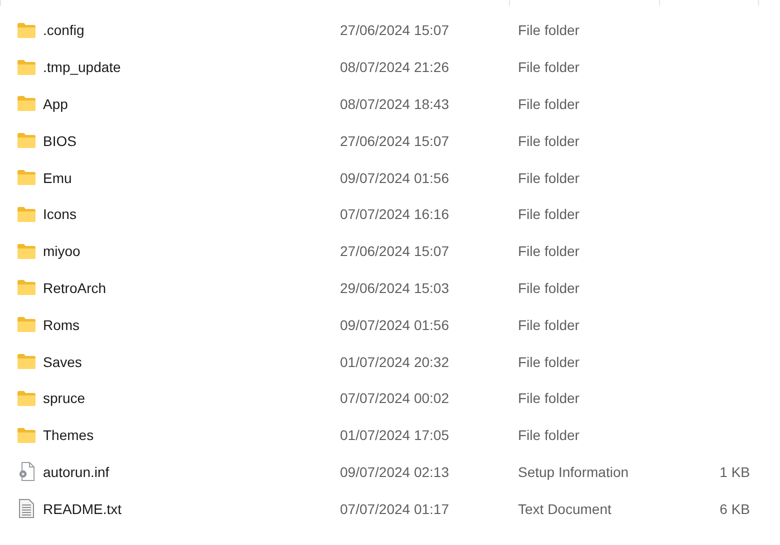 Image resolution: width=780 pixels, height=545 pixels. I want to click on date-modified: 07/07/2024 16:16, so click(394, 214).